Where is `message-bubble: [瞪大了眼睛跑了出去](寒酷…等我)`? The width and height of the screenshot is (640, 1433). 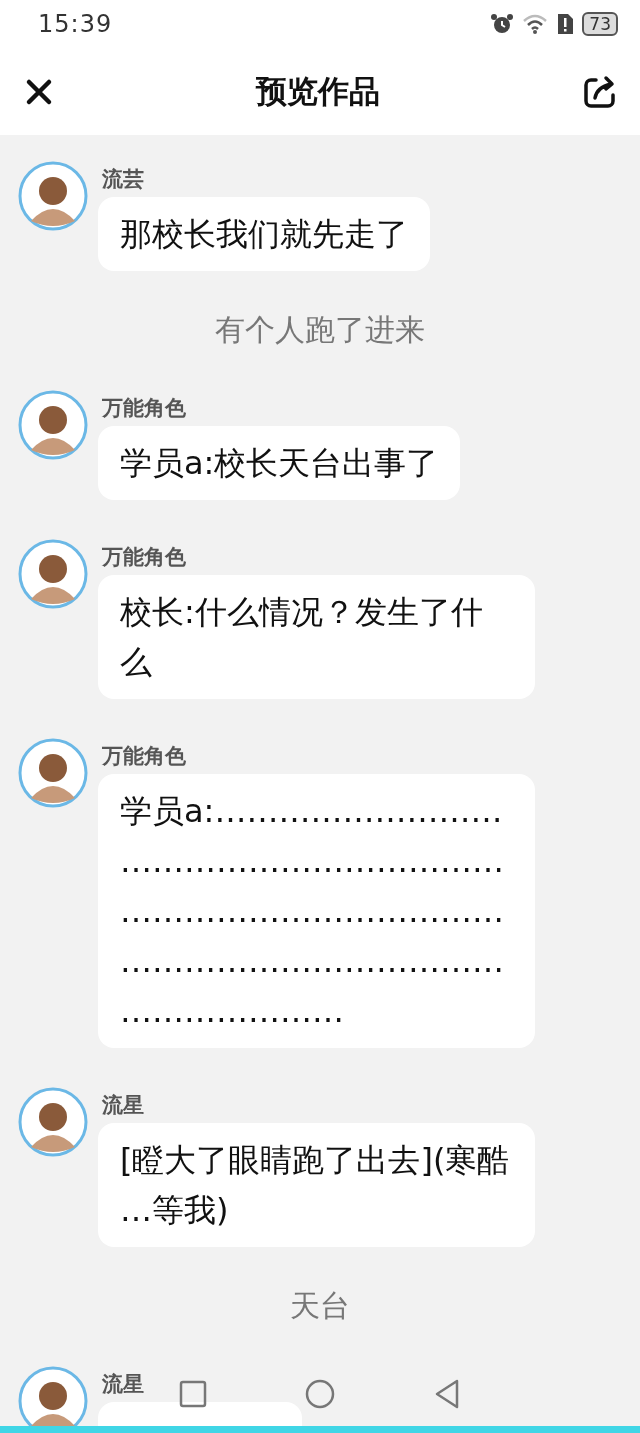
message-bubble: [瞪大了眼睛跑了出去](寒酷…等我) is located at coordinates (316, 1185).